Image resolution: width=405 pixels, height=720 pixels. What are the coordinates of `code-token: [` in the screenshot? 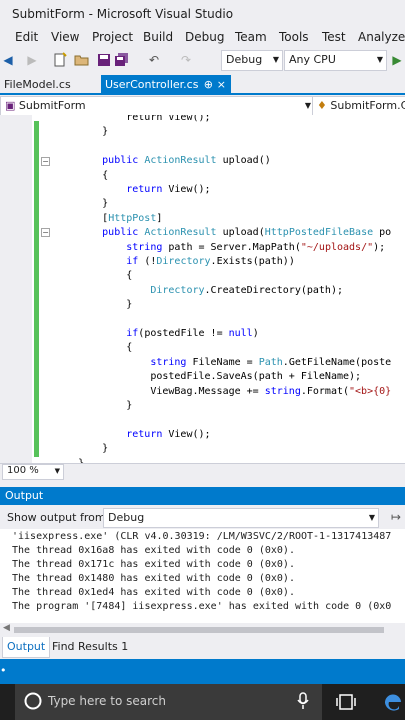 It's located at (81, 218).